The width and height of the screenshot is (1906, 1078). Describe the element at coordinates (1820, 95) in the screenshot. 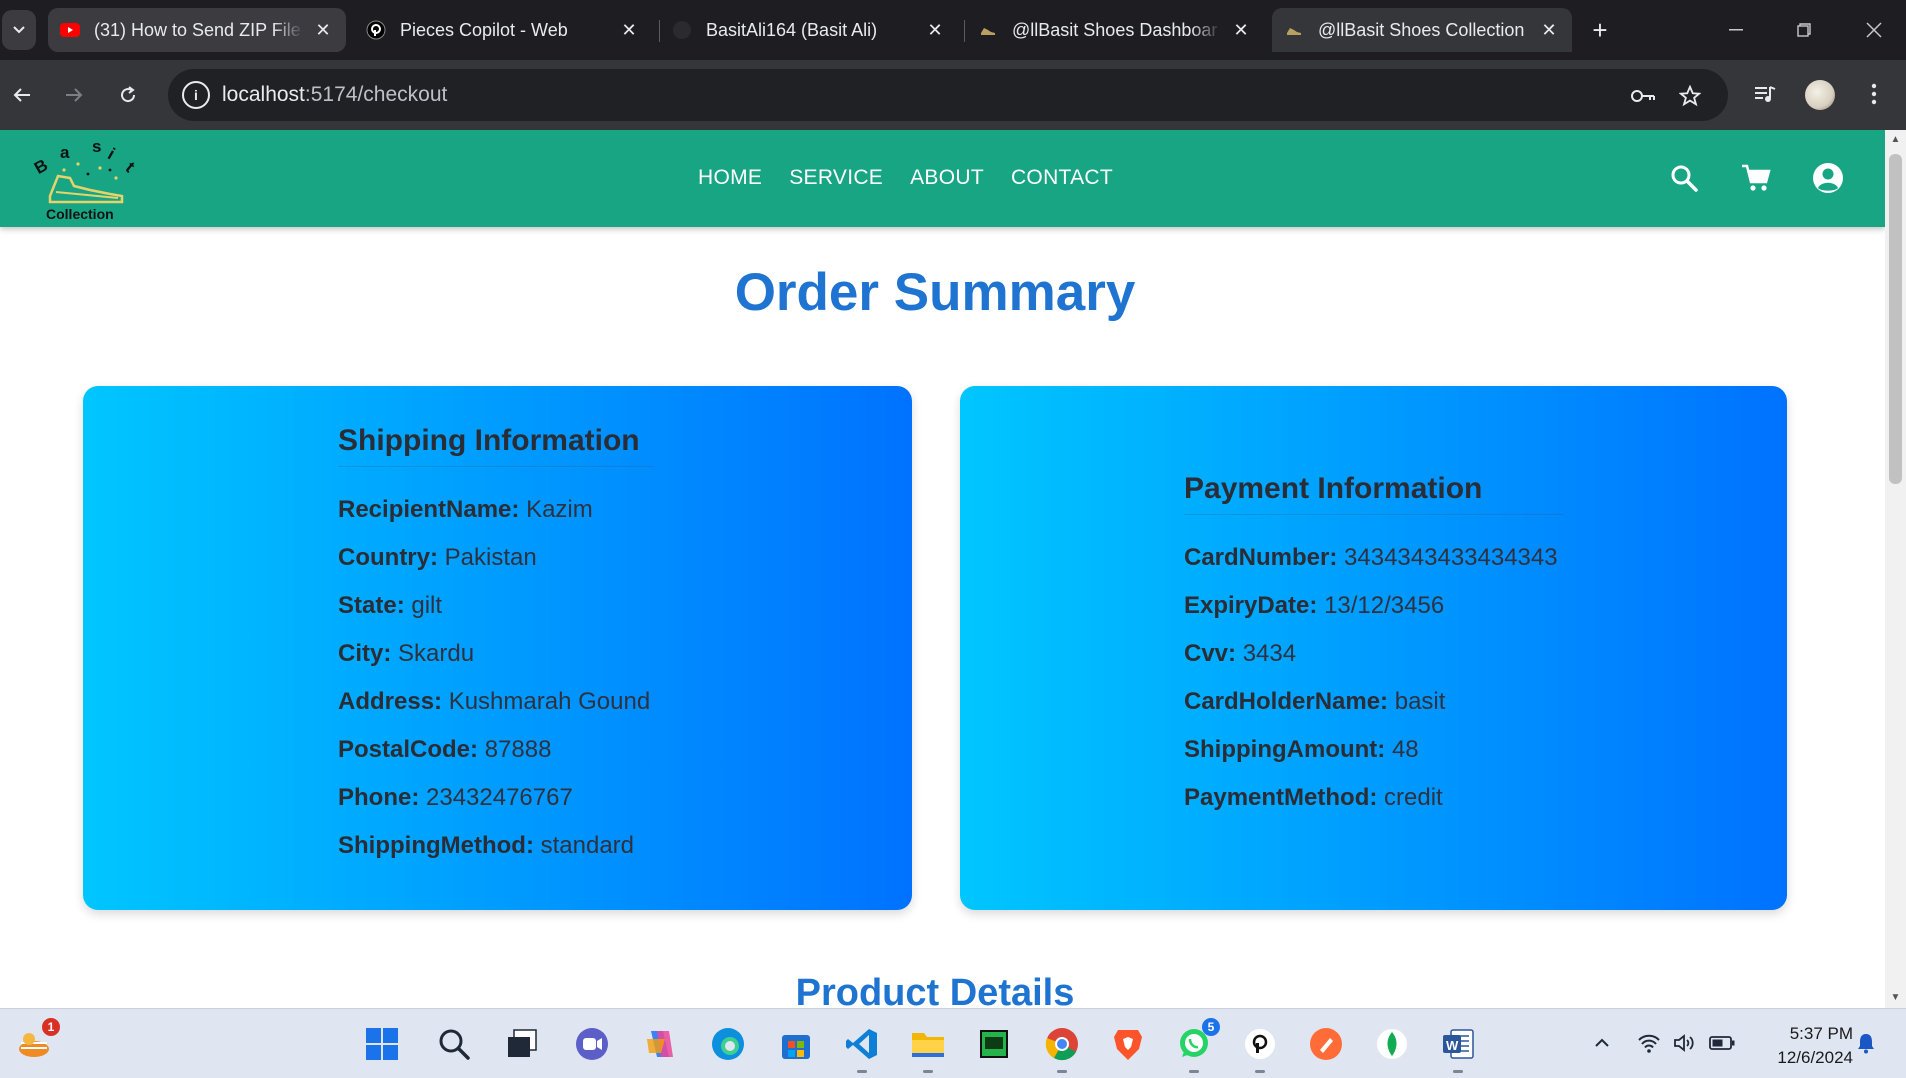

I see `avatar` at that location.